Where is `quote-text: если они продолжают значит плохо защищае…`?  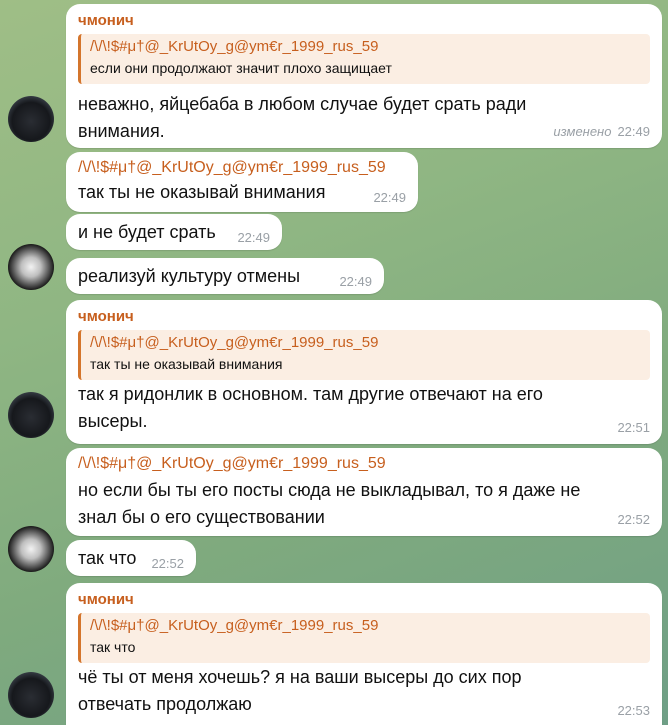 quote-text: если они продолжают значит плохо защищае… is located at coordinates (241, 68).